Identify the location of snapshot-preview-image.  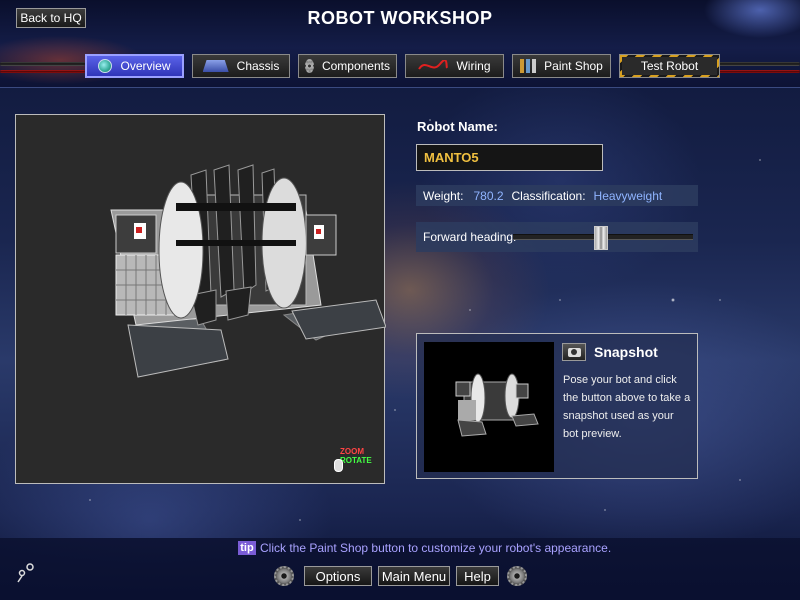
(489, 407).